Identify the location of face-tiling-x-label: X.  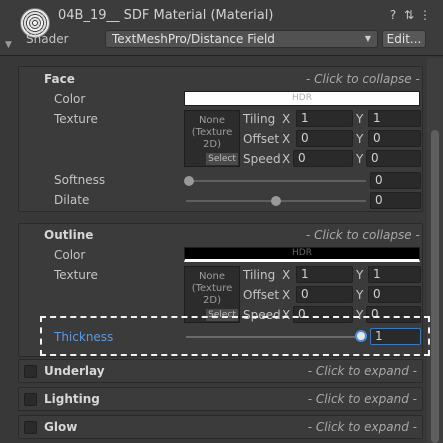
(286, 119).